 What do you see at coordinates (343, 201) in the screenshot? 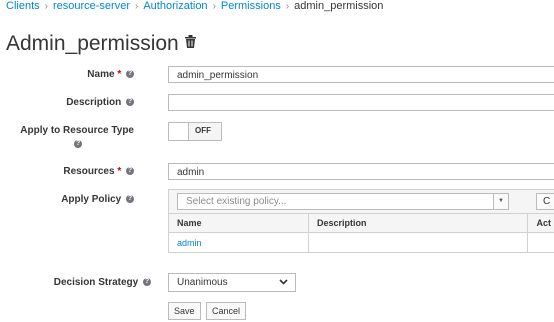
I see `policy-select: Select existing policy... ▼` at bounding box center [343, 201].